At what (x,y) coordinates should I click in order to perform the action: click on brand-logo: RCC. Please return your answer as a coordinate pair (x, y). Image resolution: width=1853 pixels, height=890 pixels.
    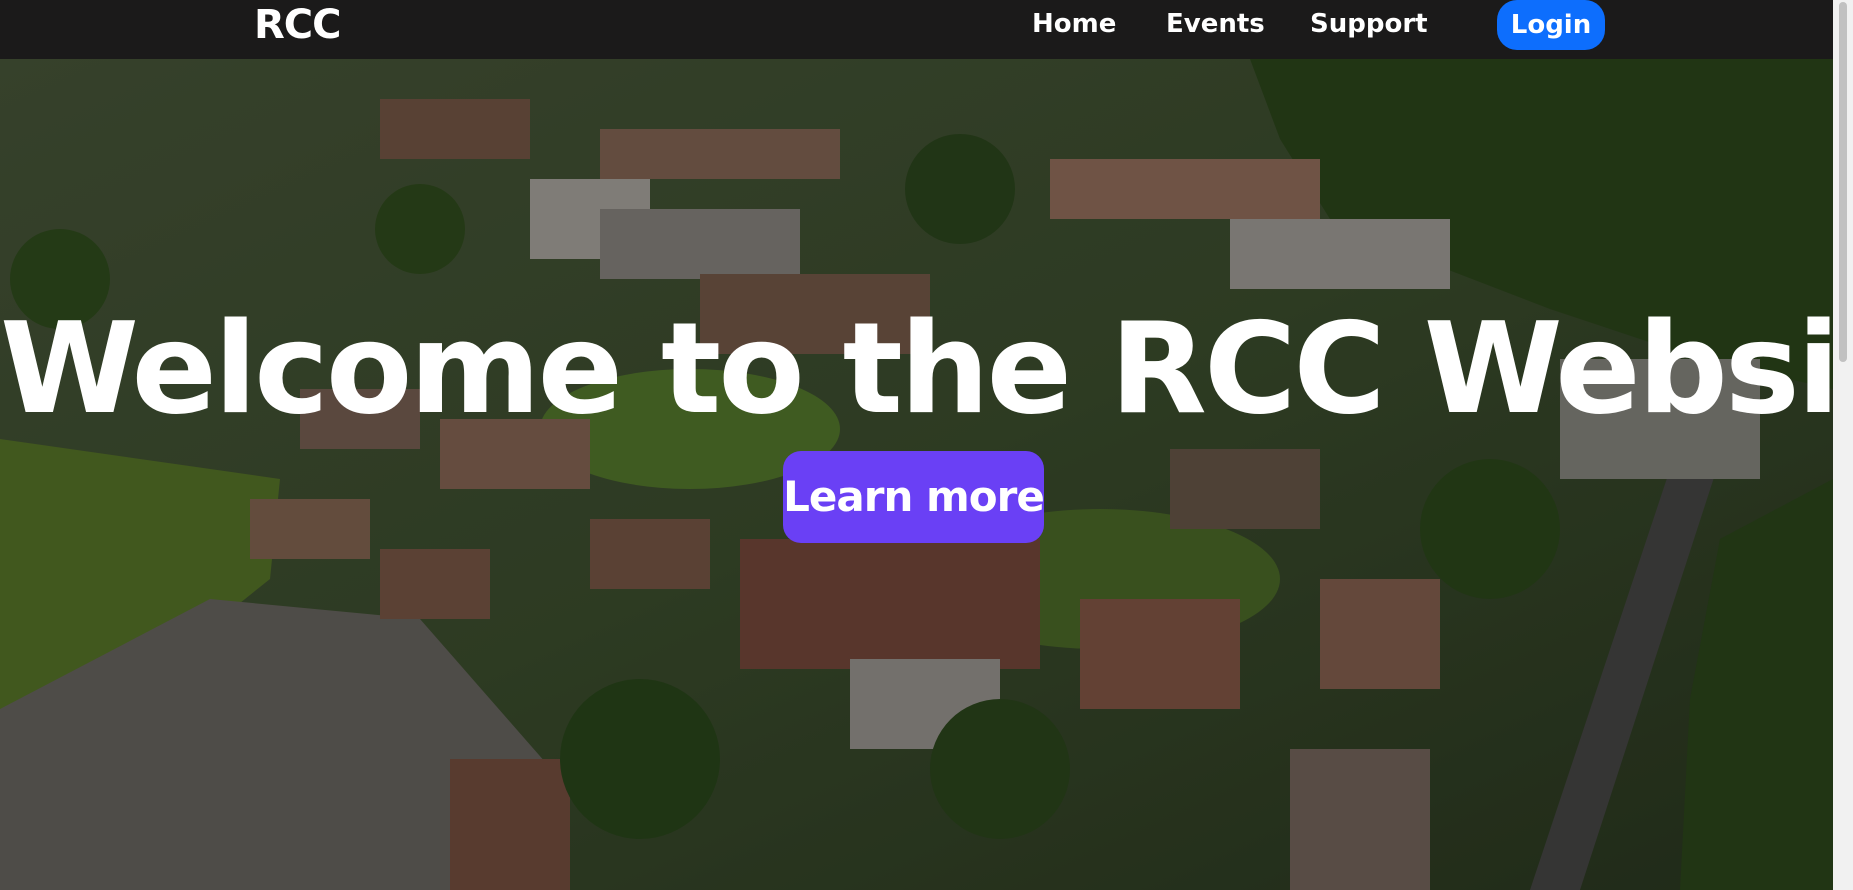
    Looking at the image, I should click on (298, 25).